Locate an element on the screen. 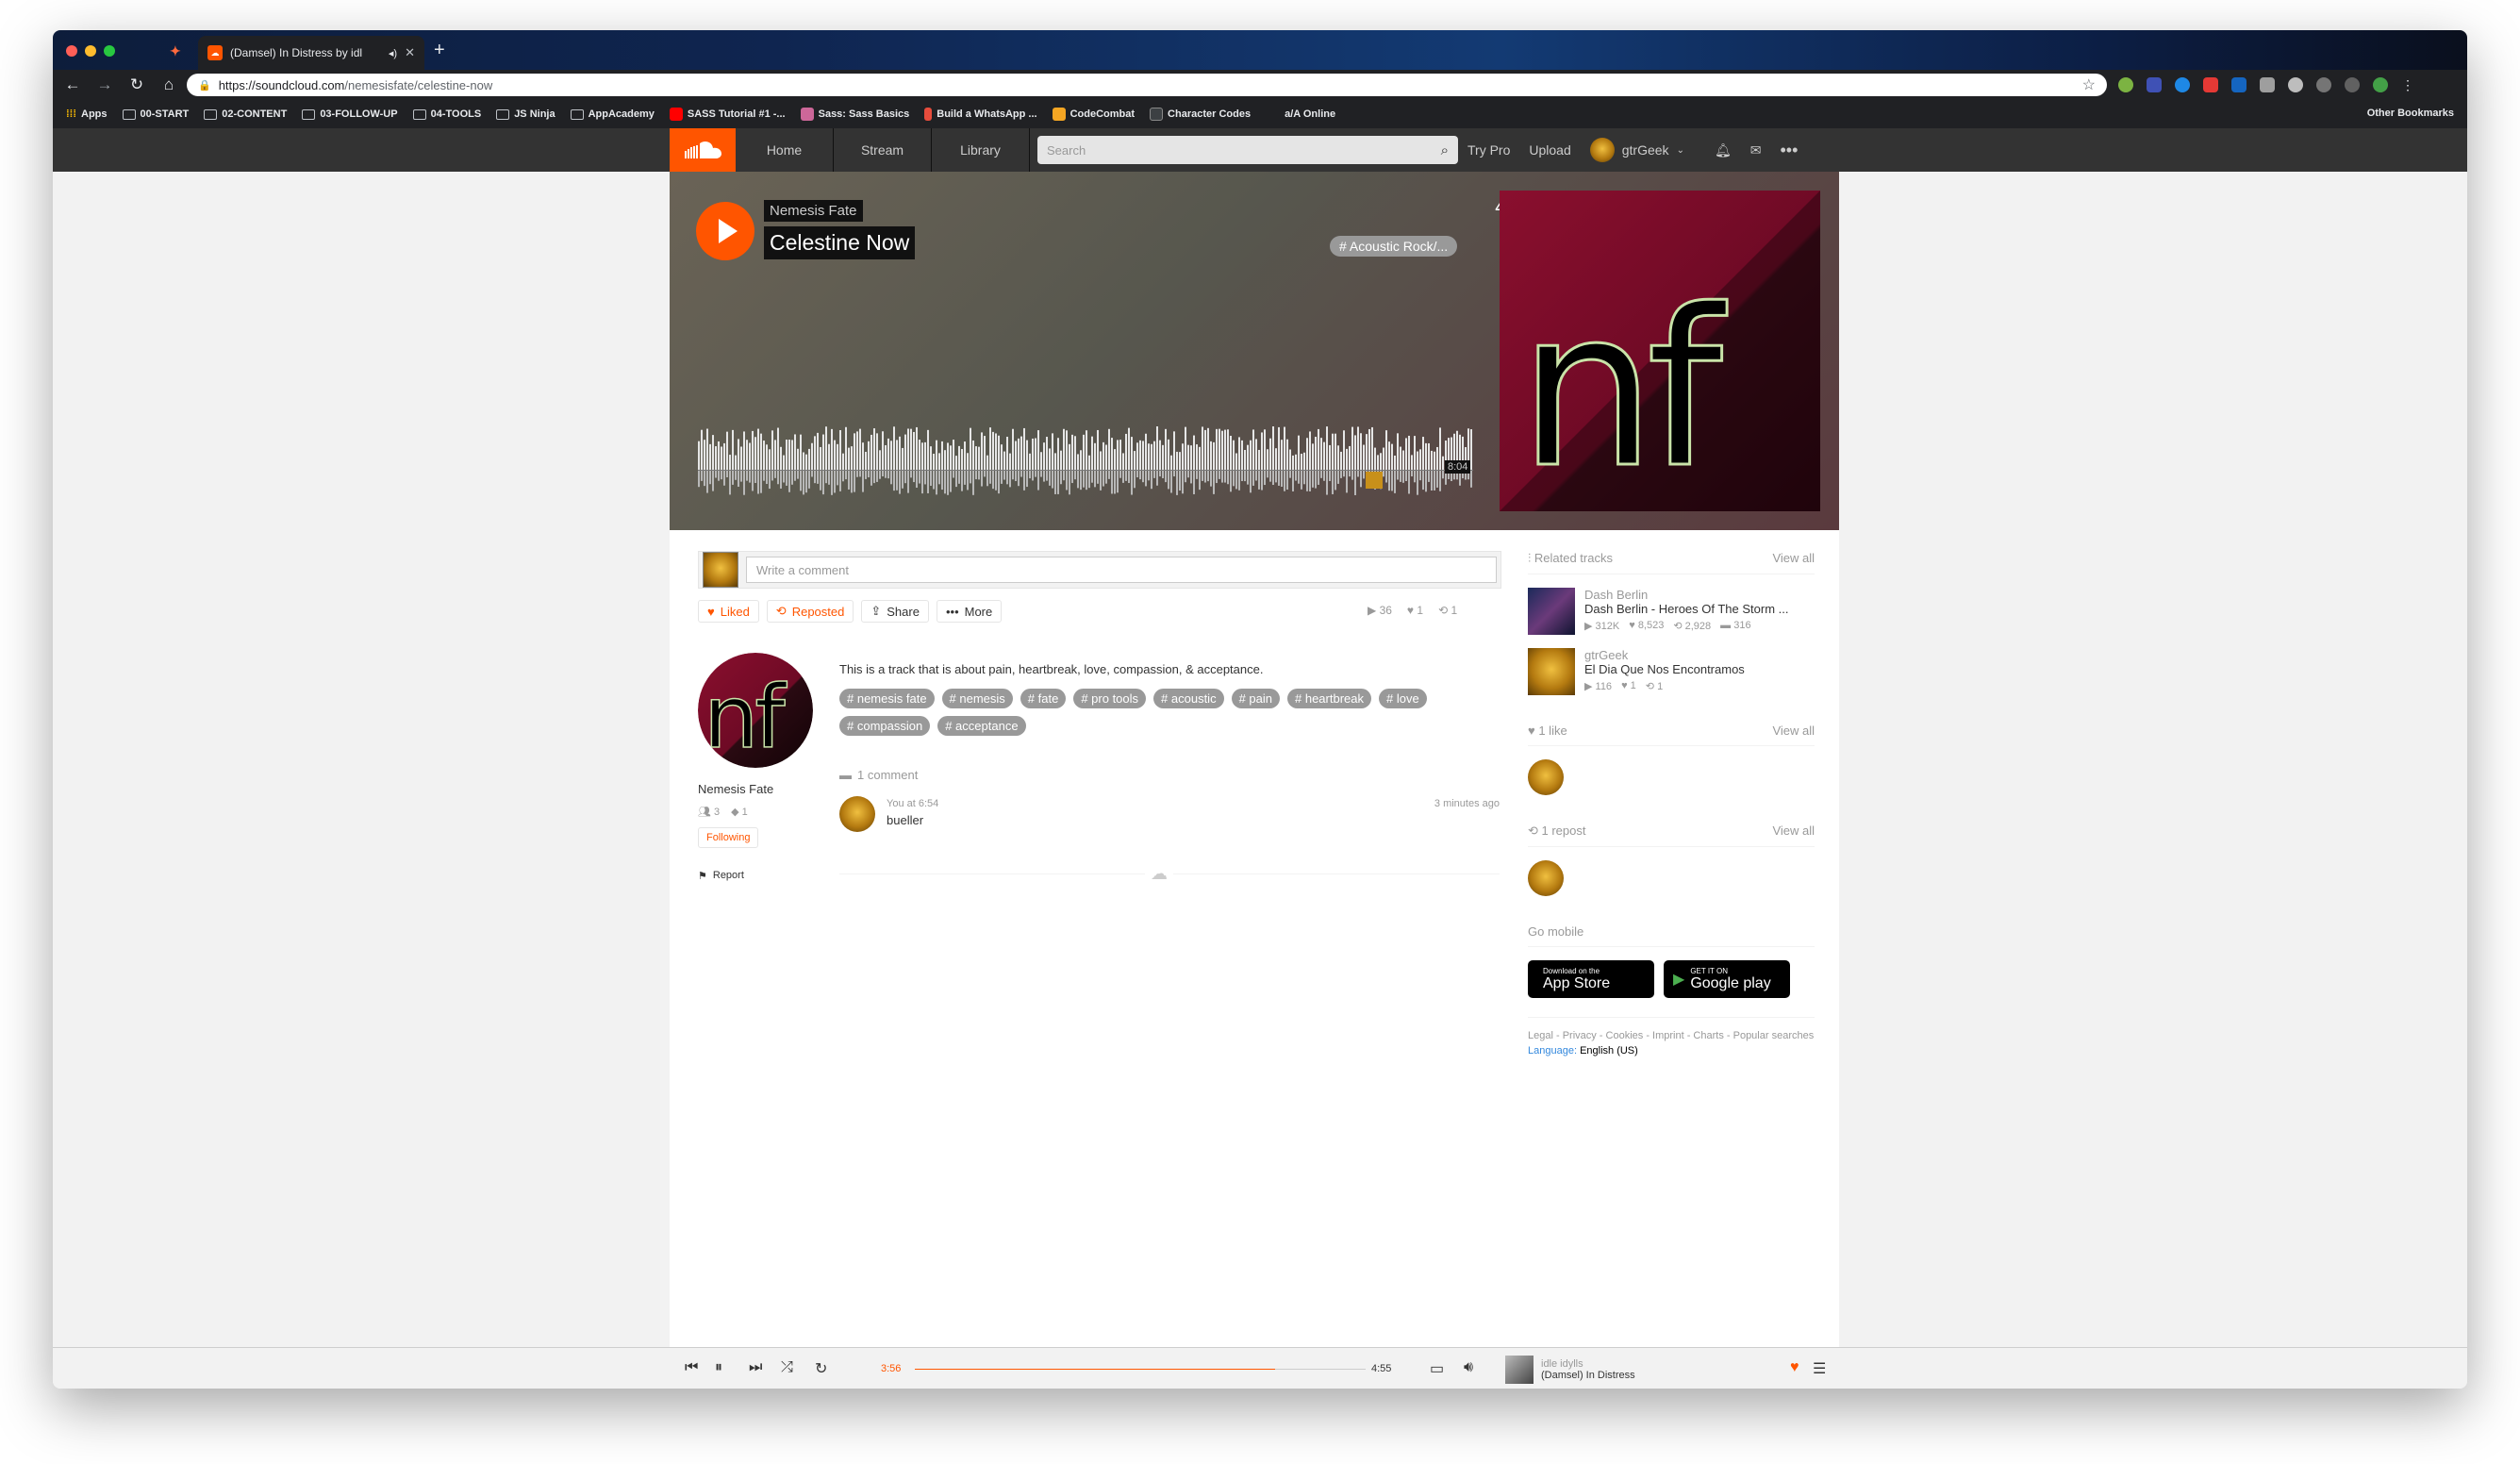 The width and height of the screenshot is (2520, 1464). google-play-badge: ▶ GET IT ON Google play is located at coordinates (1727, 979).